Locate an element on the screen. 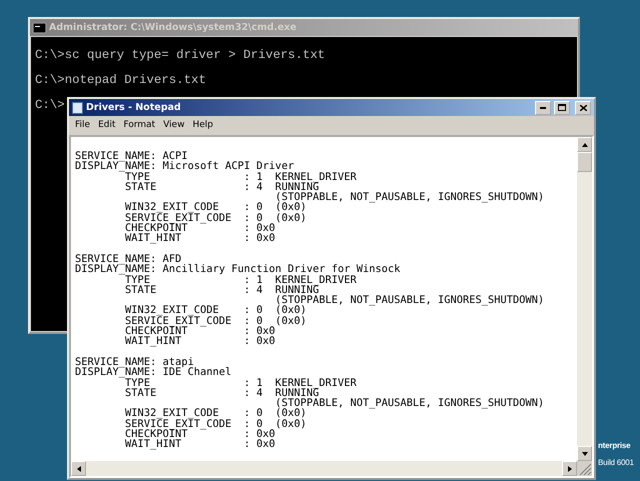  desktop-text: Build 6001 is located at coordinates (616, 462).